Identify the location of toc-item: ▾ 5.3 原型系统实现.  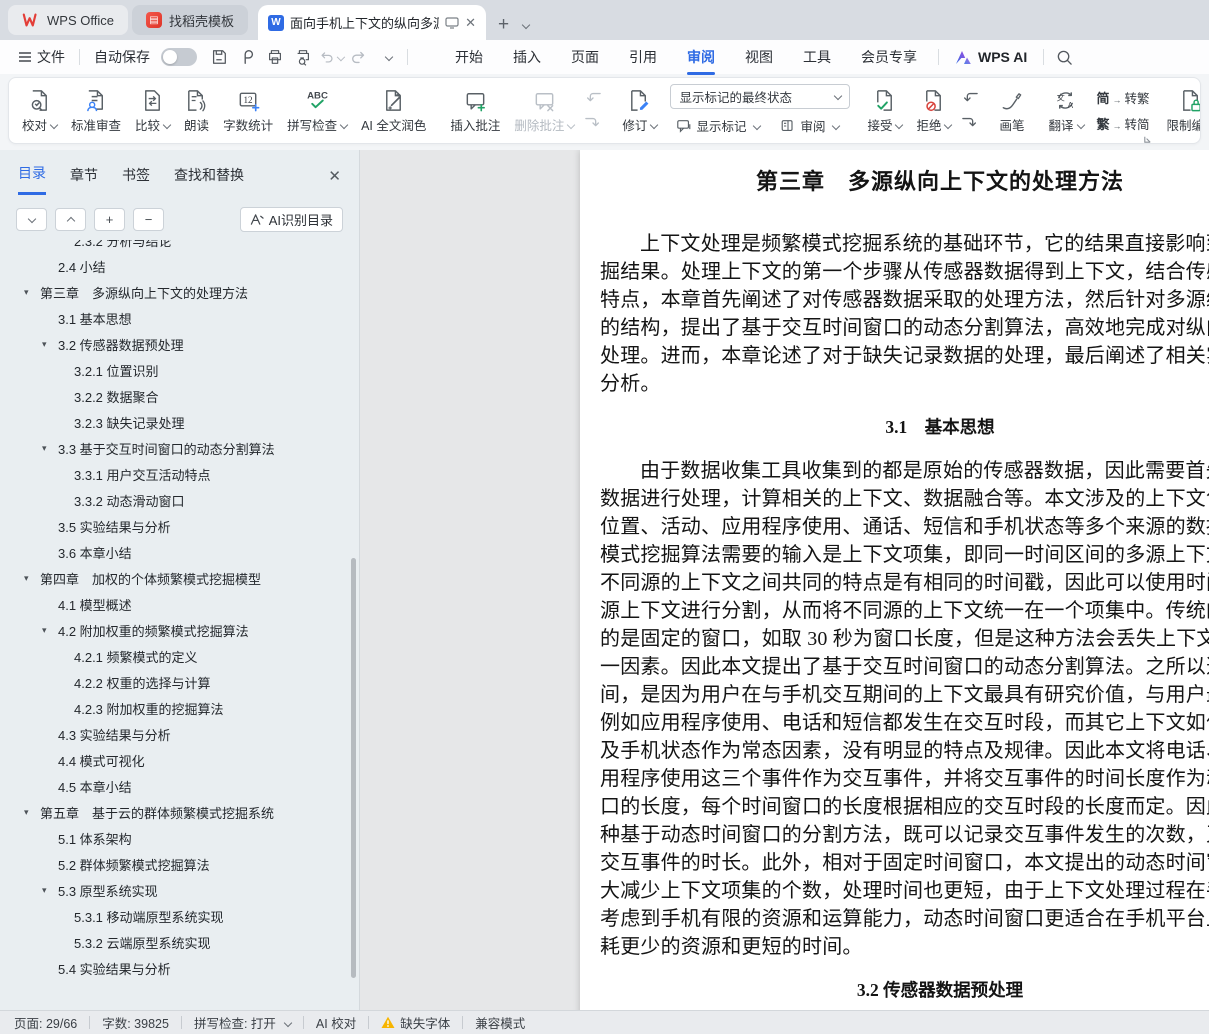
(179, 890).